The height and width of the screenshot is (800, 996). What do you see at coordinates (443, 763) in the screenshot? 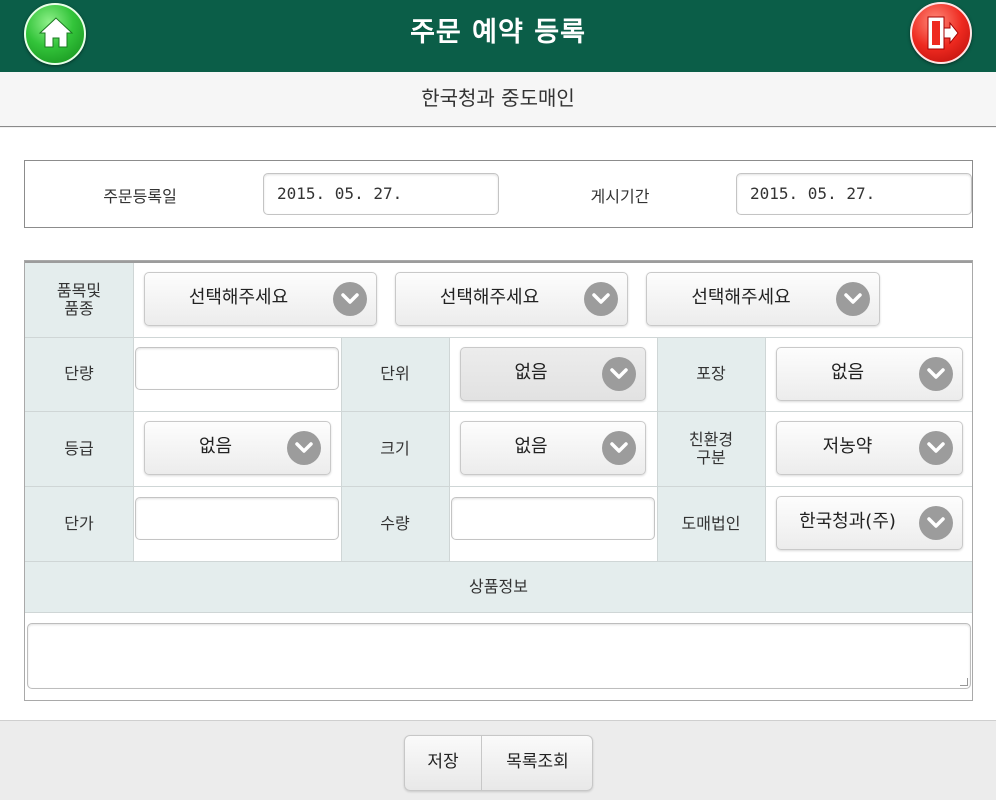
I see `save-button: 저장` at bounding box center [443, 763].